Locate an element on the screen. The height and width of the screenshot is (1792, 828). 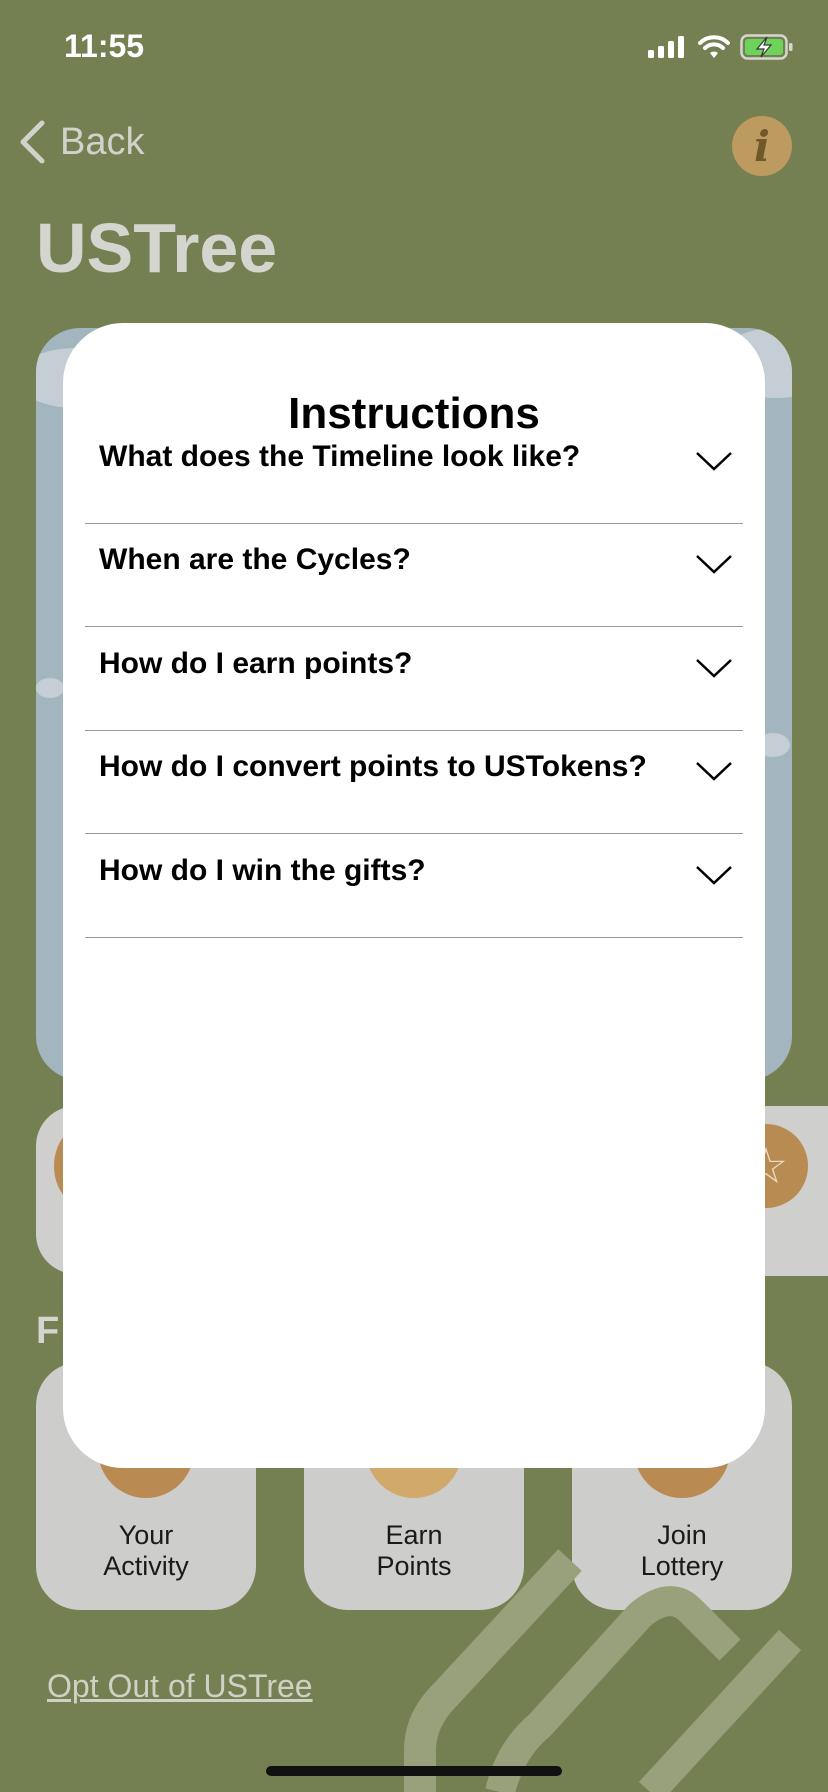
opt-out-link: Opt Out of USTree is located at coordinates (180, 1686).